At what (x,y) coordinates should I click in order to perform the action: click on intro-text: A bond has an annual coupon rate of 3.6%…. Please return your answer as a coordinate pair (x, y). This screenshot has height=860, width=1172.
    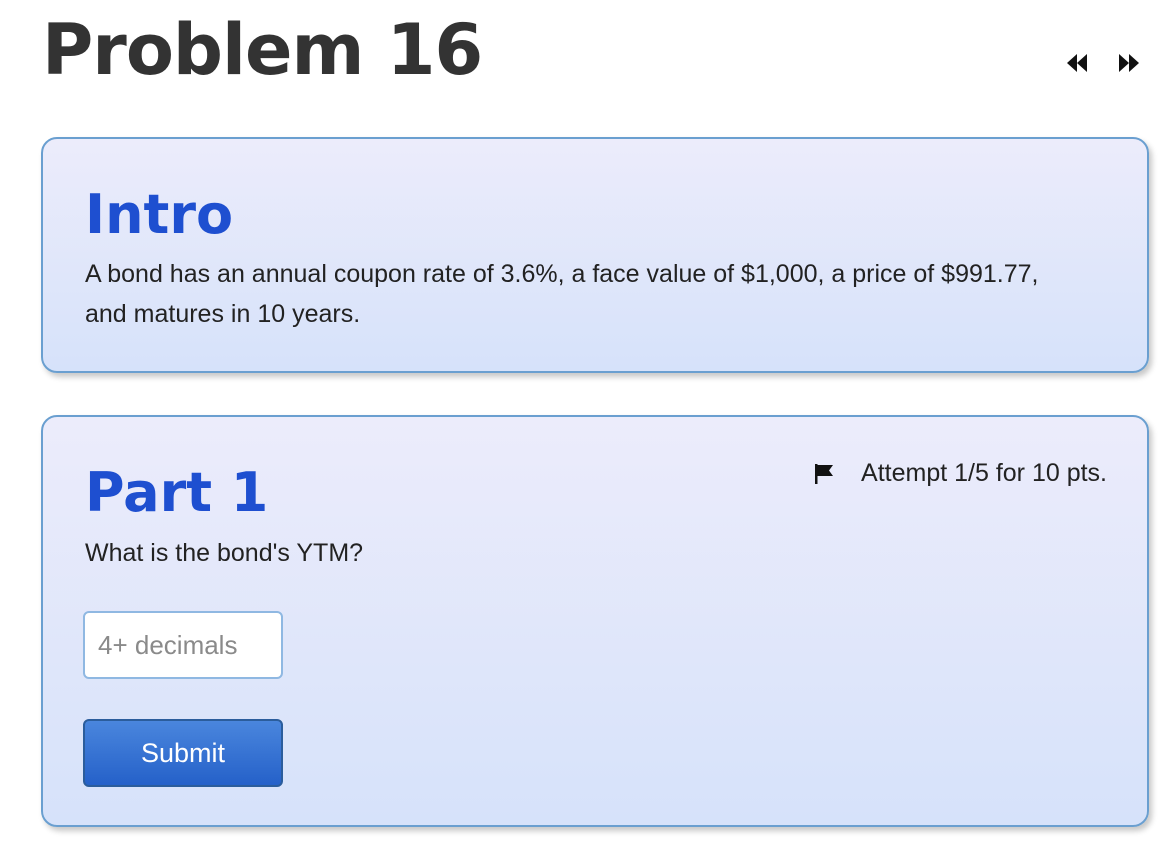
    Looking at the image, I should click on (562, 294).